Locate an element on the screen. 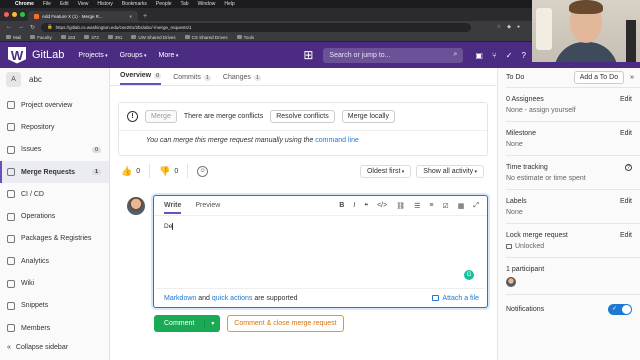  menu-window: Window is located at coordinates (207, 4).